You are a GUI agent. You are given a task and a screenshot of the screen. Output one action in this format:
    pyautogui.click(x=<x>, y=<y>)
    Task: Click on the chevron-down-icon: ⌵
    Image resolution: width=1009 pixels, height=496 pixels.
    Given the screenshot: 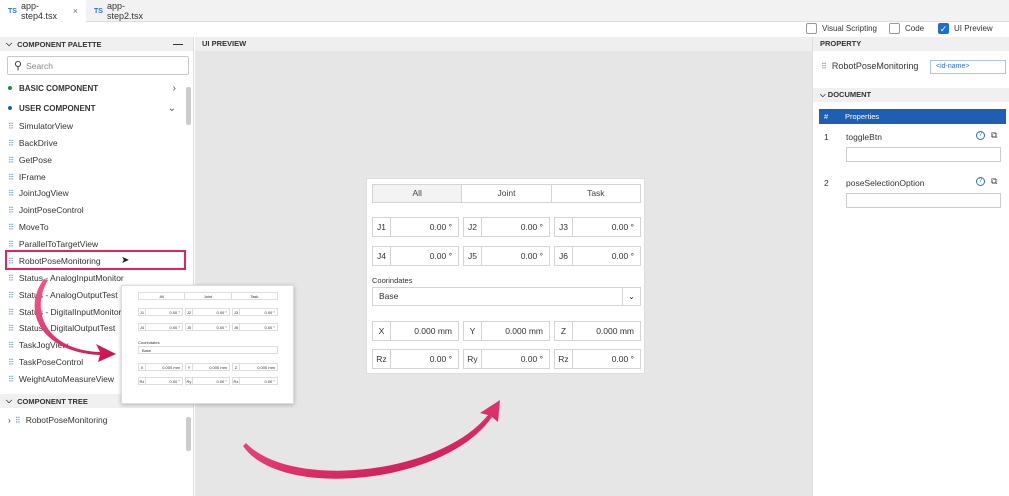 What is the action you would take?
    pyautogui.click(x=9, y=400)
    